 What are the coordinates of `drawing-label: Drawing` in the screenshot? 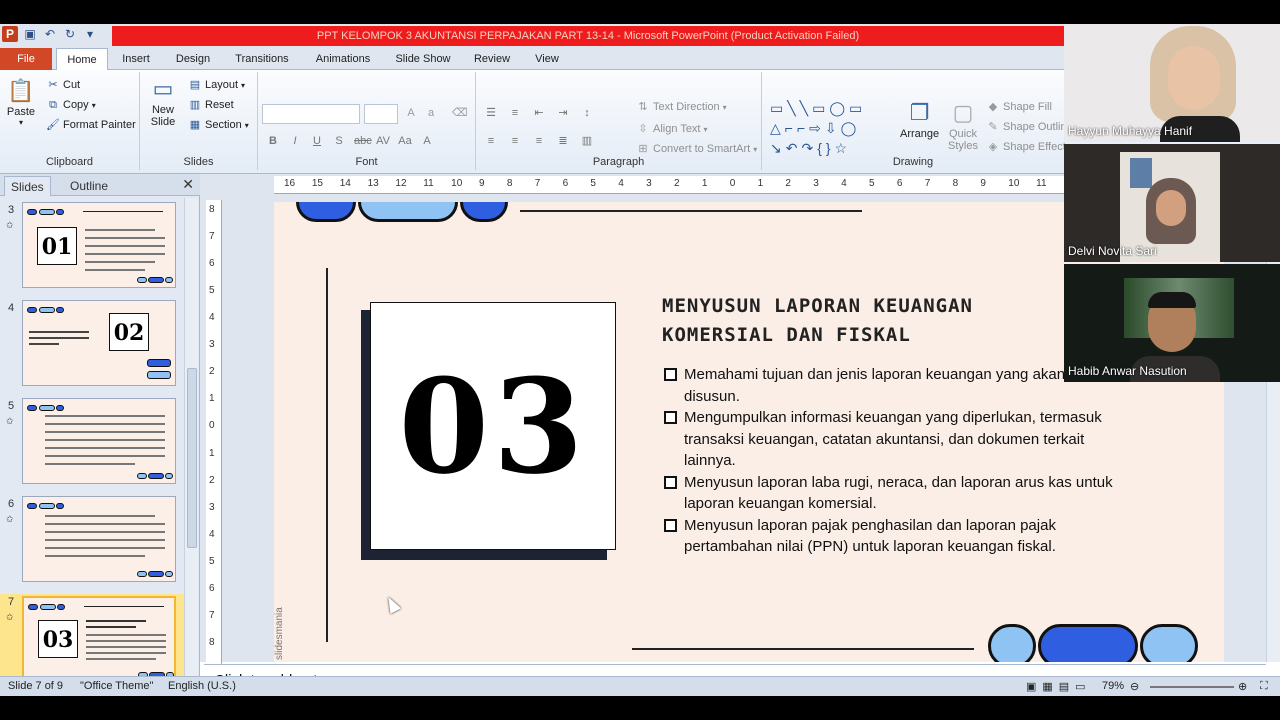 It's located at (913, 162).